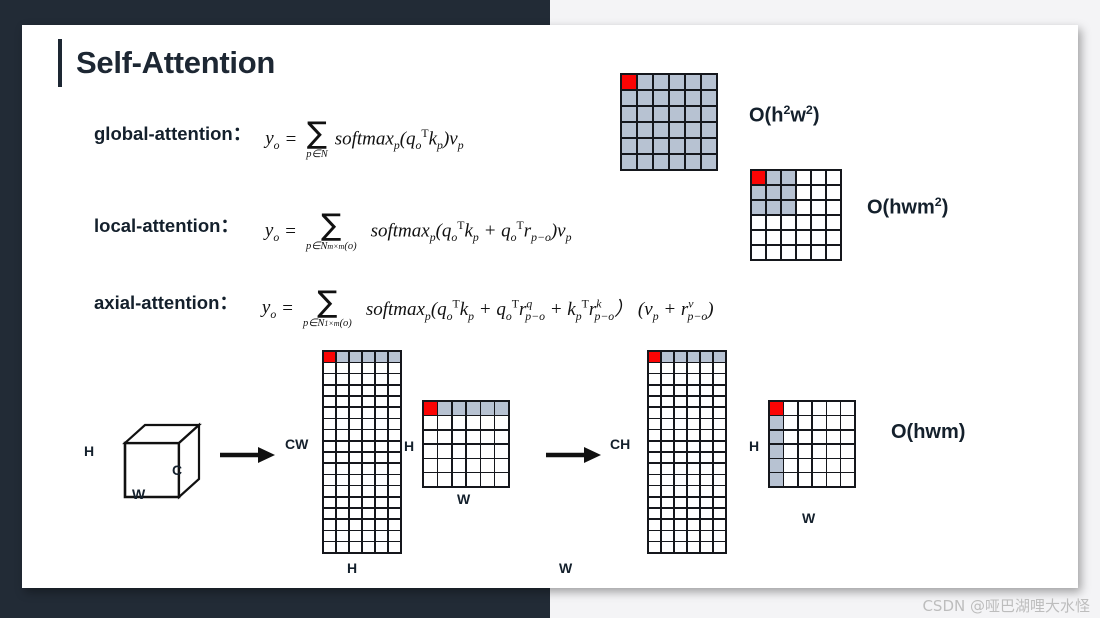 Image resolution: width=1100 pixels, height=618 pixels. I want to click on cube-label-h: H, so click(89, 451).